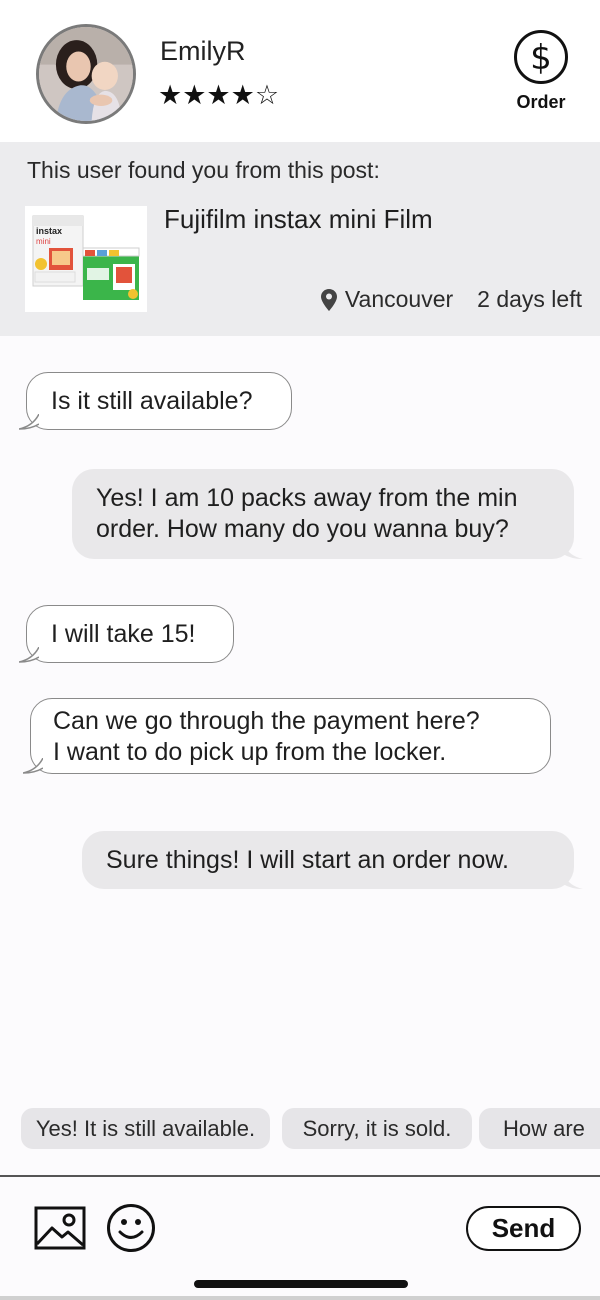 This screenshot has height=1300, width=600. What do you see at coordinates (529, 299) in the screenshot?
I see `post-time-left: 2 days left` at bounding box center [529, 299].